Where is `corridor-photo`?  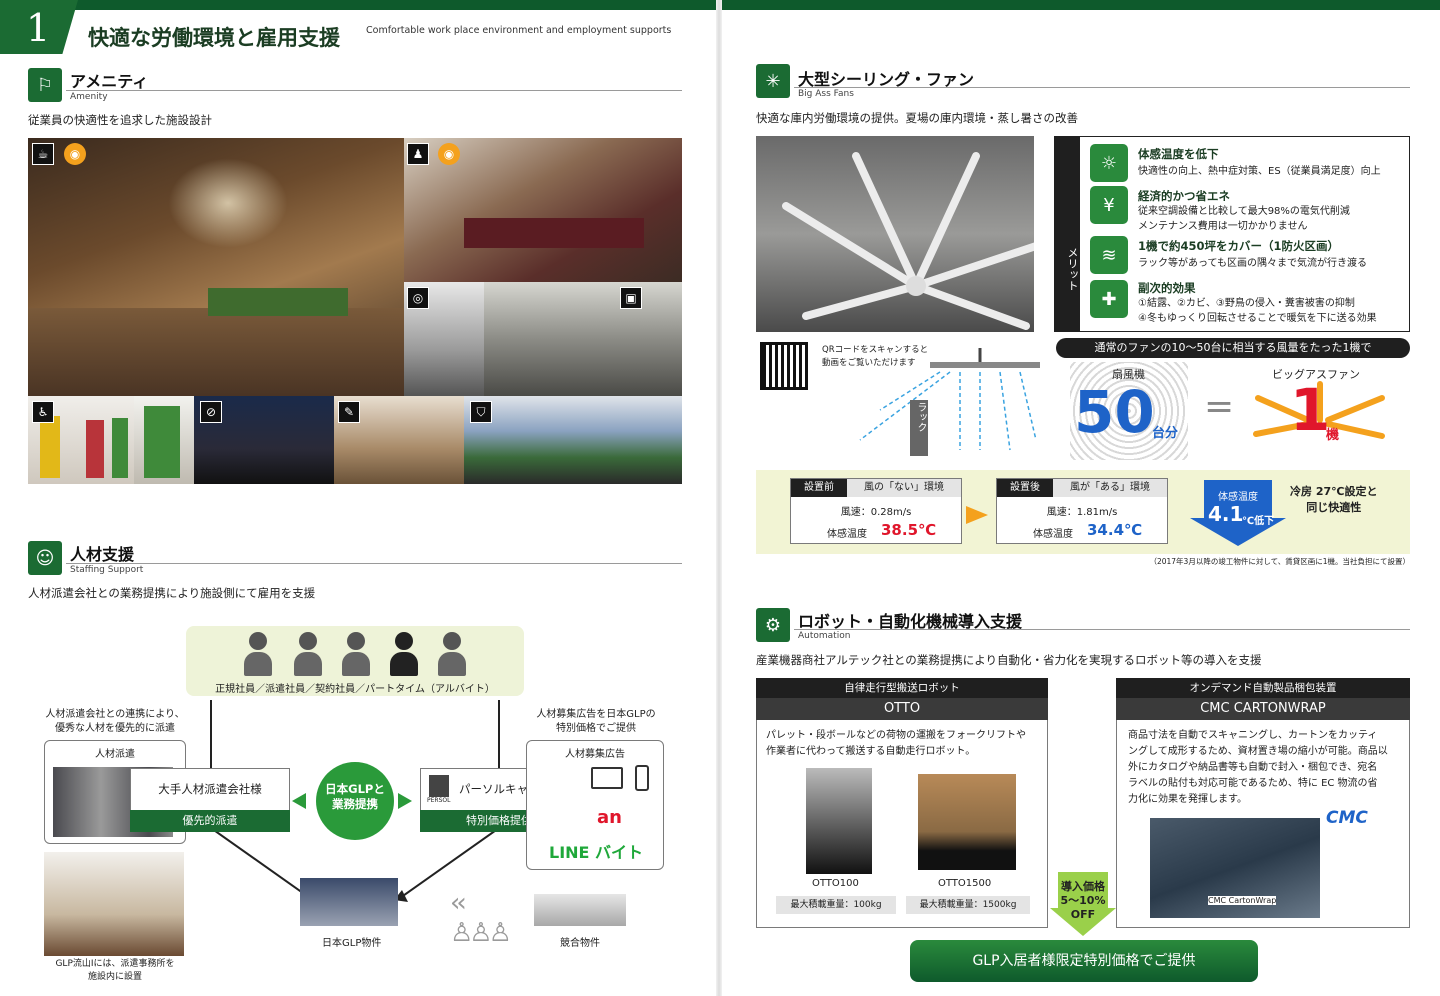 corridor-photo is located at coordinates (164, 440).